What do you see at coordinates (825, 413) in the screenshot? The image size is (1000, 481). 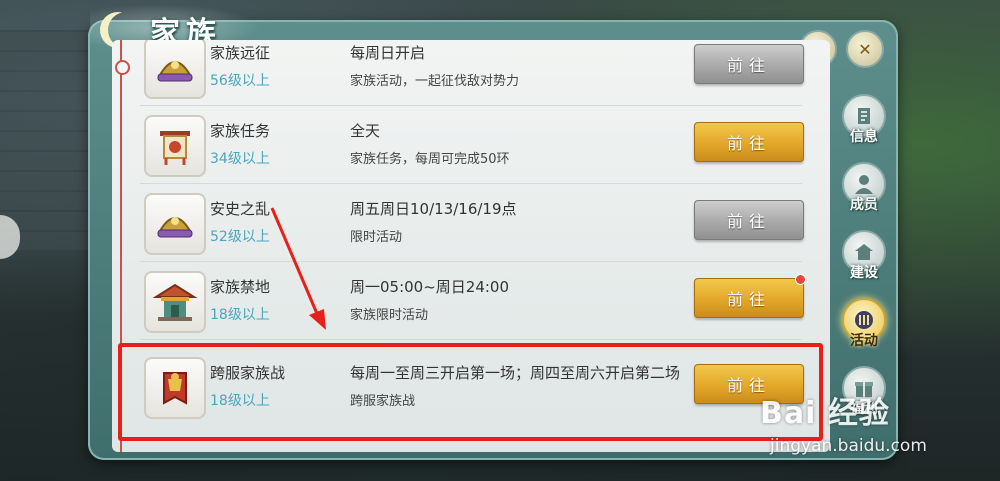 I see `watermark-brand: Bai 经验` at bounding box center [825, 413].